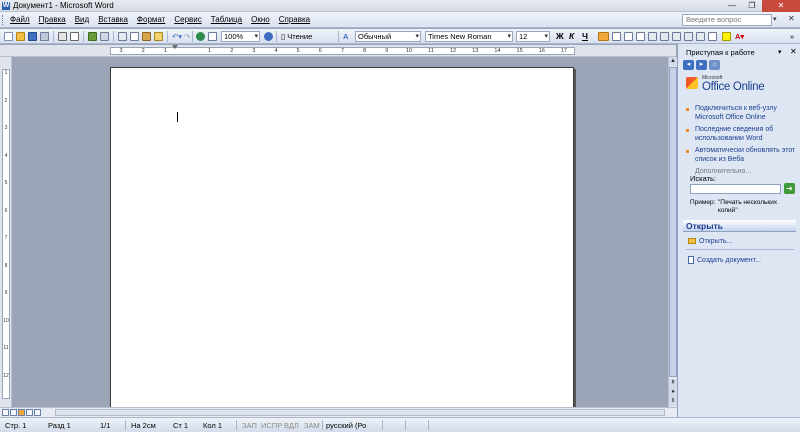 The height and width of the screenshot is (432, 800). I want to click on select-browse-object-icon: ●, so click(673, 392).